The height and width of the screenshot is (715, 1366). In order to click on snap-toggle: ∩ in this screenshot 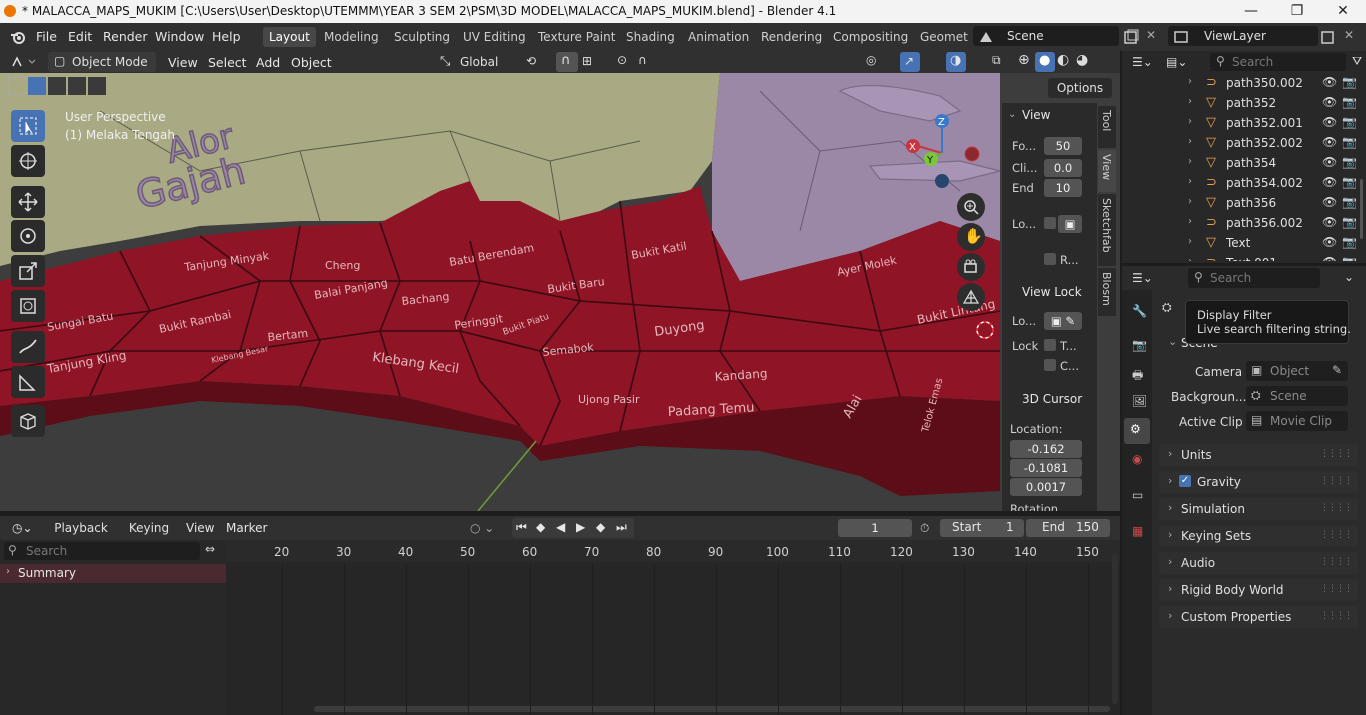, I will do `click(567, 62)`.